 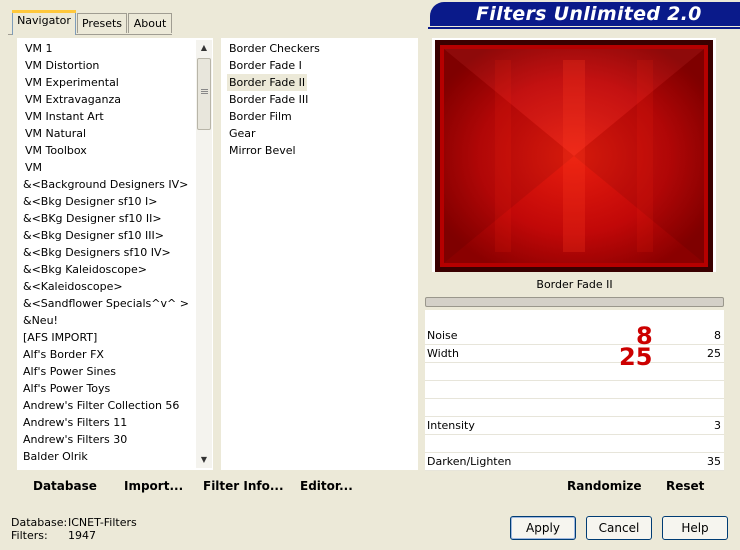 I want to click on scroll-up-button: ▲, so click(x=204, y=48).